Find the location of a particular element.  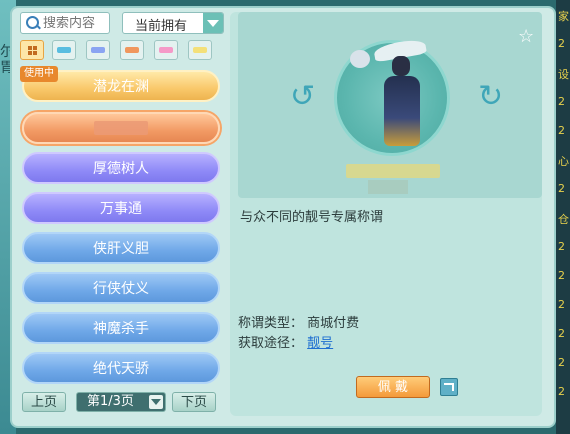

rotate-left-icon: ↺ is located at coordinates (302, 97).